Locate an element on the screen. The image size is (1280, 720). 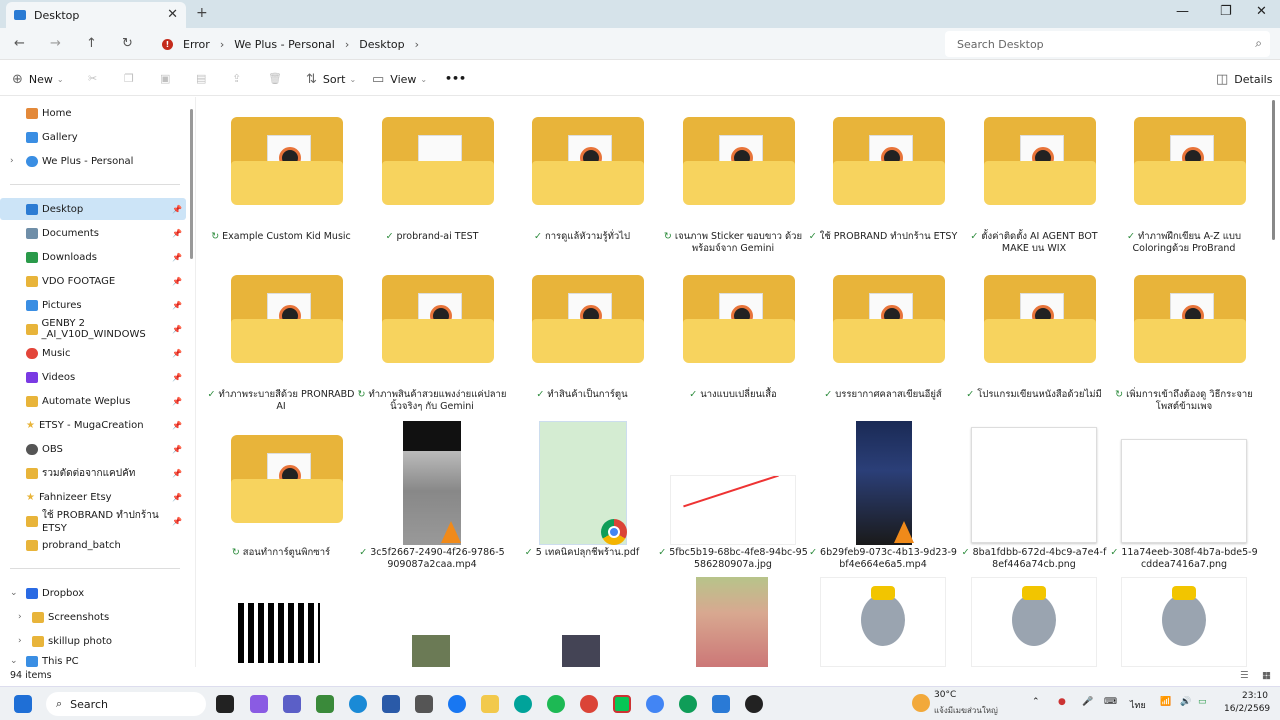
folder-item: ✓ ตั้งค่าติดตั้ง AI AGENT BOT MAKE บน WIX is located at coordinates (1034, 187).